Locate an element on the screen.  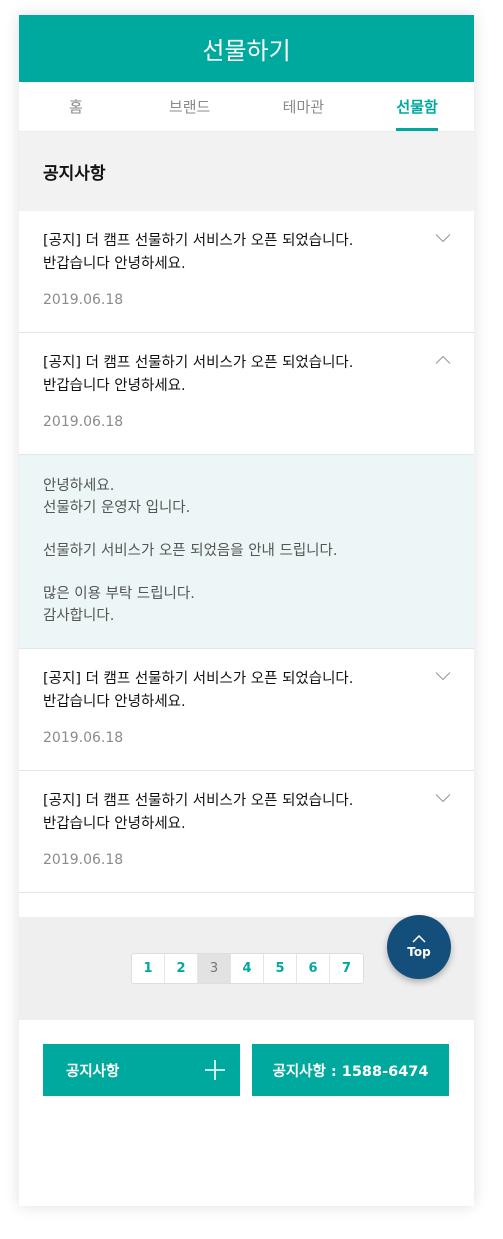
page-title: 선물하기 is located at coordinates (246, 51).